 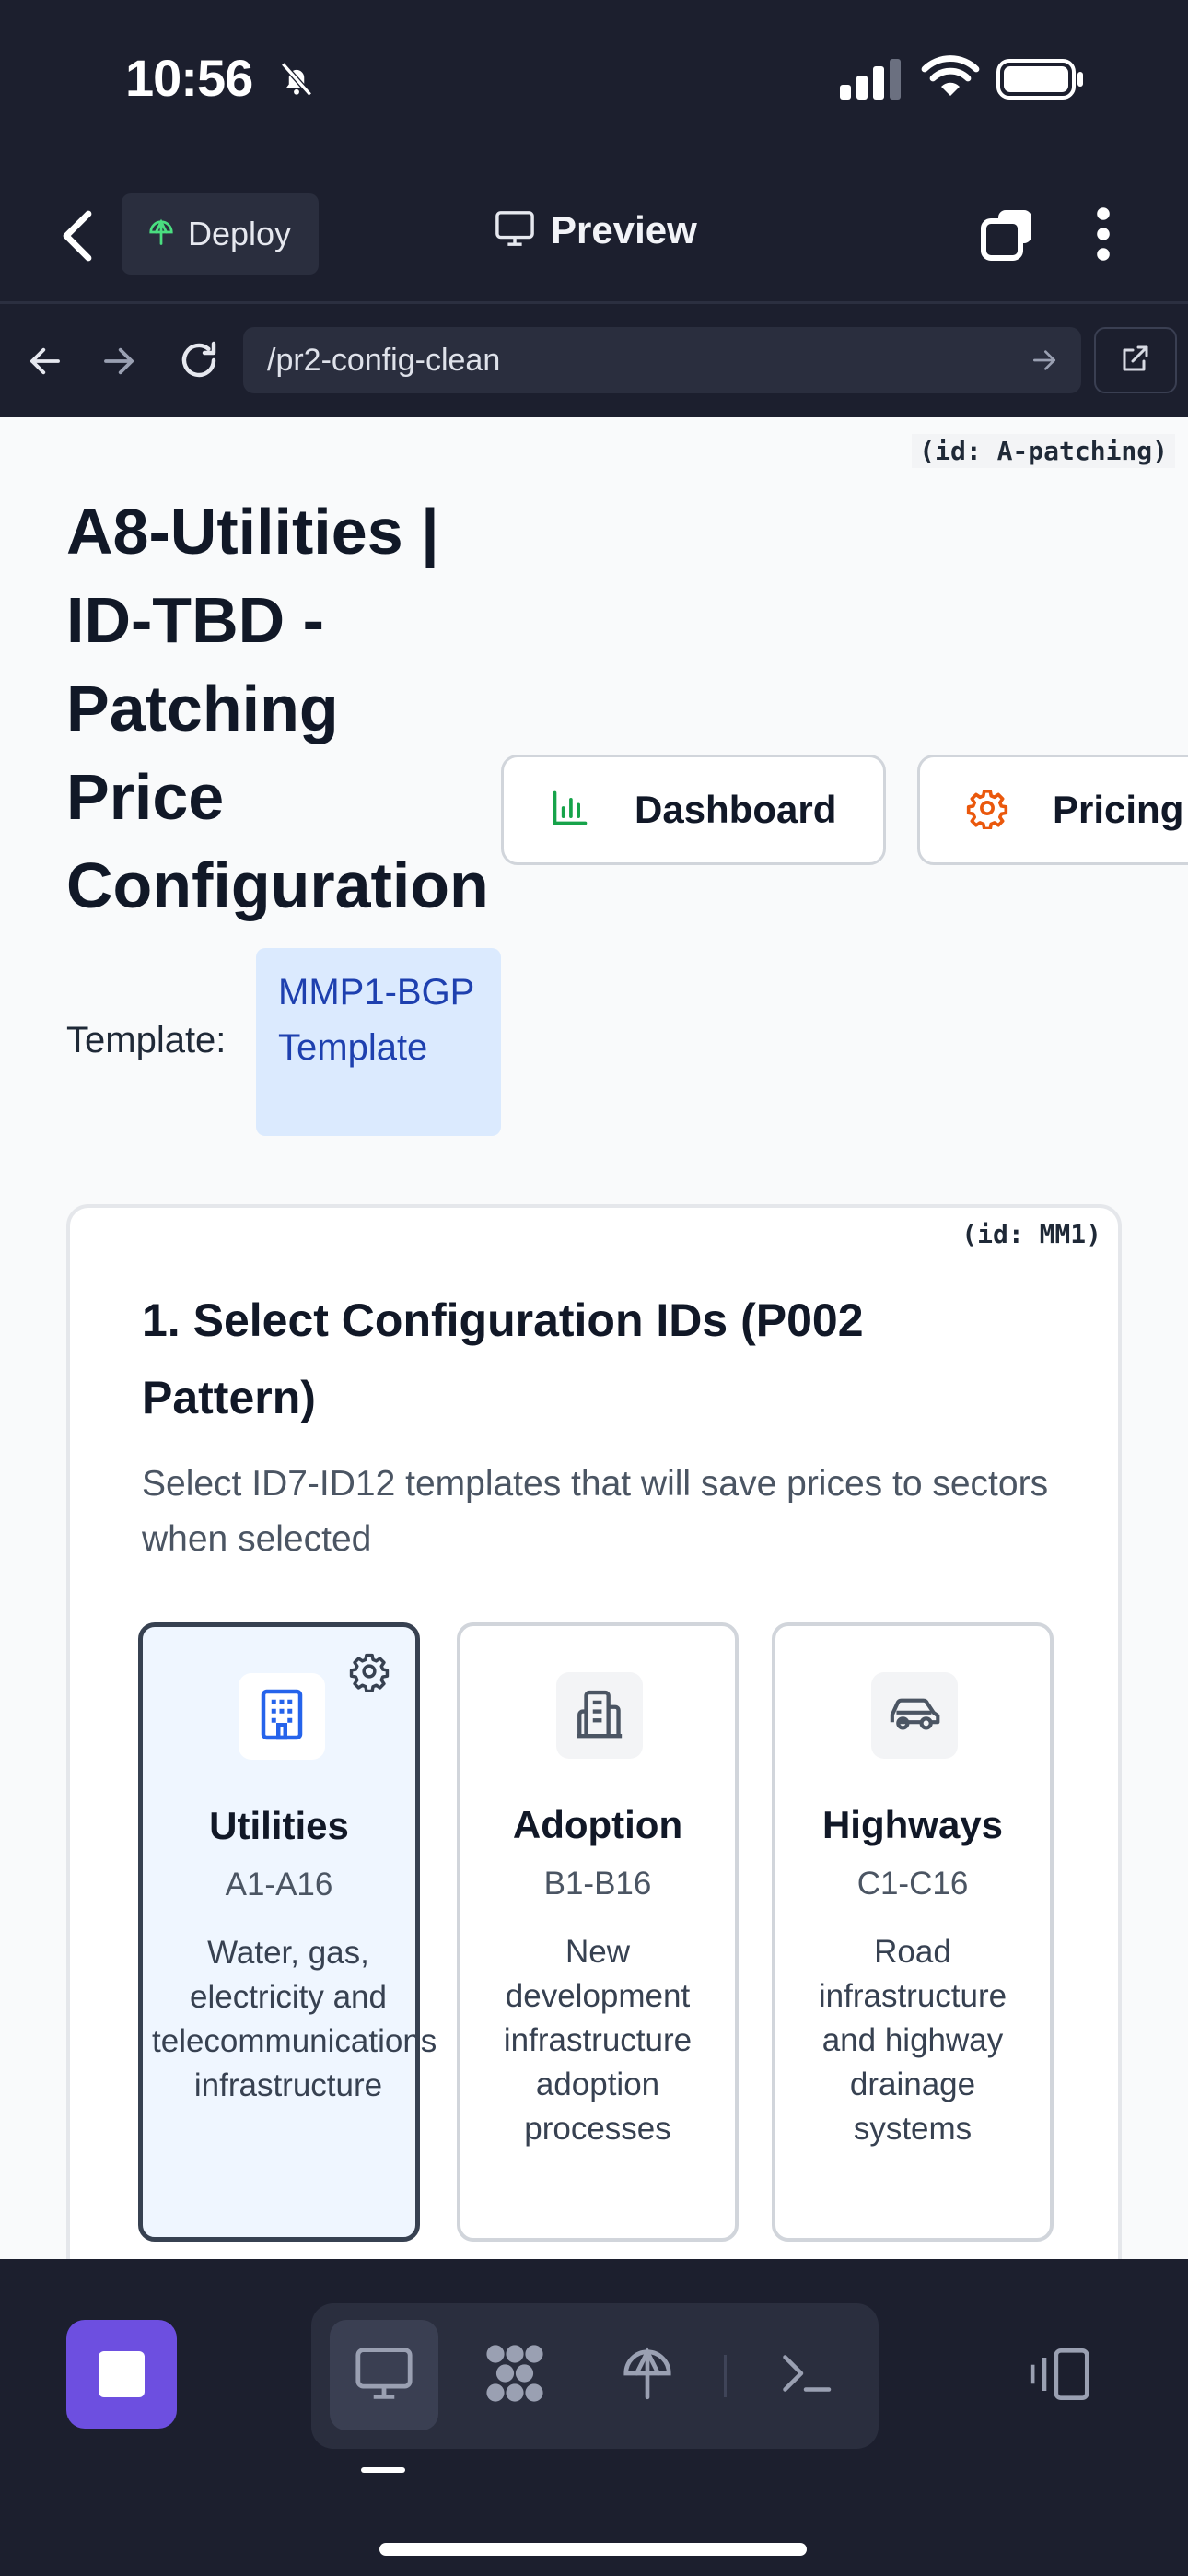 I want to click on external-link-icon, so click(x=1135, y=361).